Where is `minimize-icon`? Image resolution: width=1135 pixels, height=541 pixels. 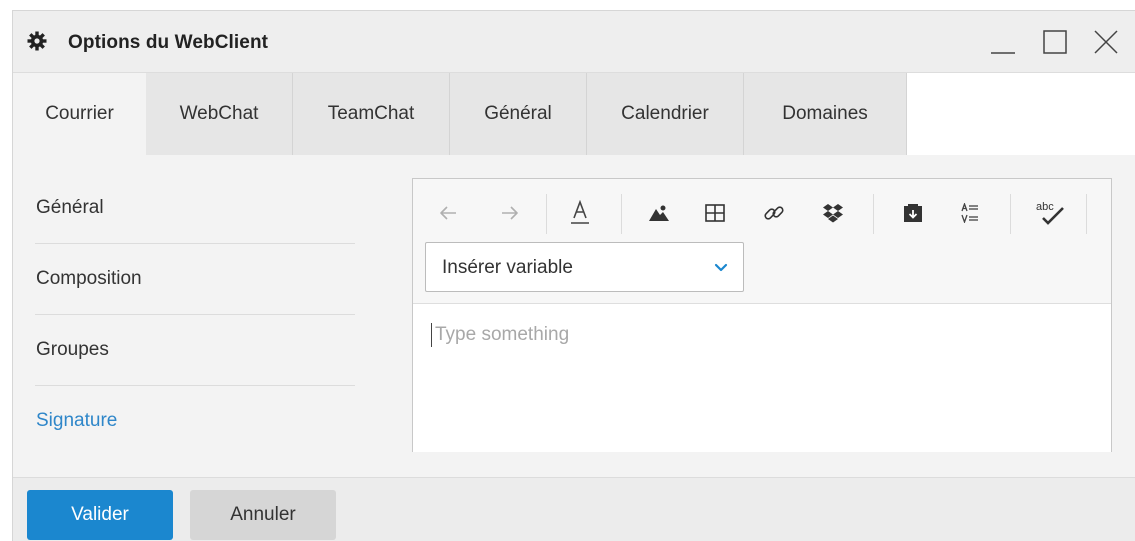 minimize-icon is located at coordinates (1003, 42).